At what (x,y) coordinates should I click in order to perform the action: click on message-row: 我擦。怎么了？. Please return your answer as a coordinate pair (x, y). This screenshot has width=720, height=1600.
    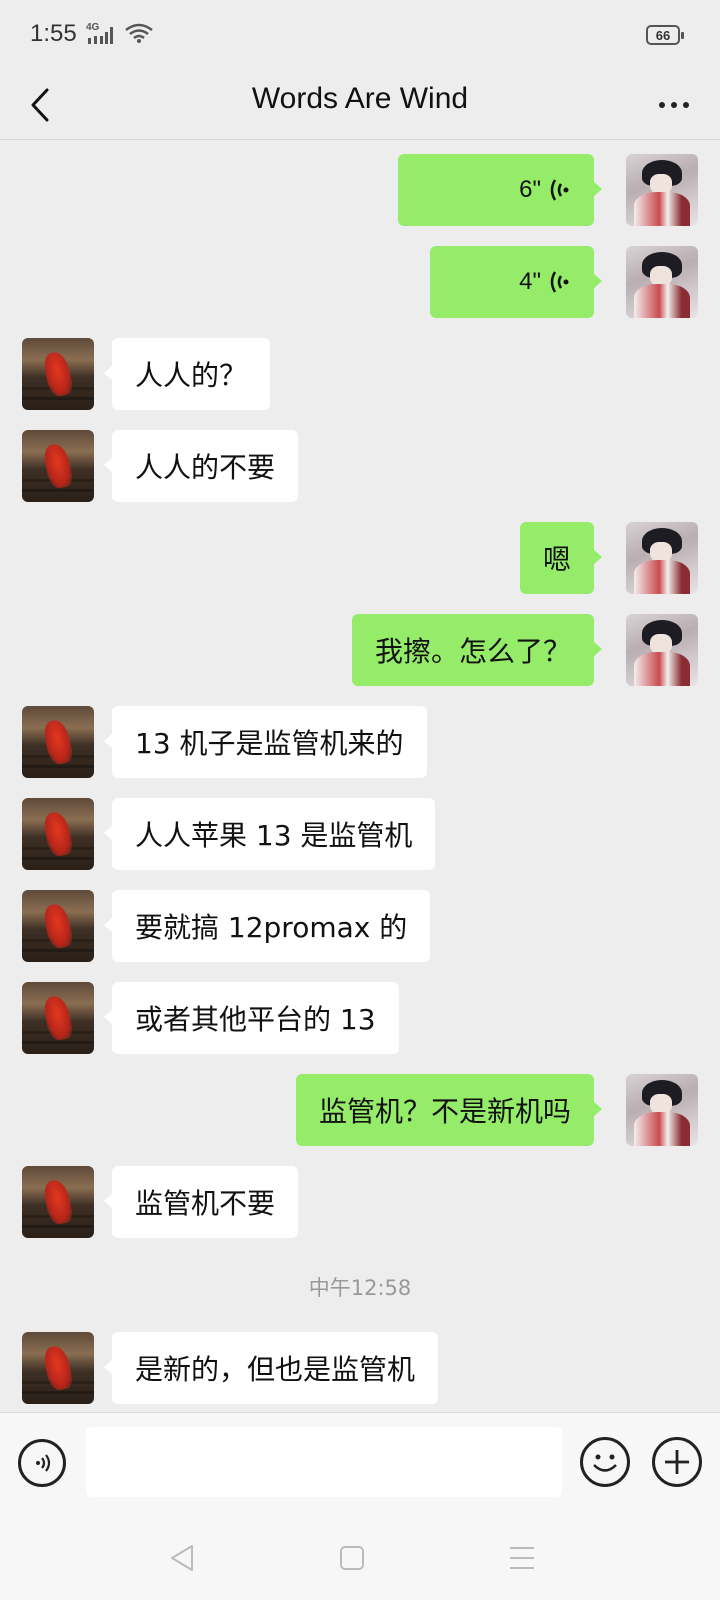
    Looking at the image, I should click on (360, 650).